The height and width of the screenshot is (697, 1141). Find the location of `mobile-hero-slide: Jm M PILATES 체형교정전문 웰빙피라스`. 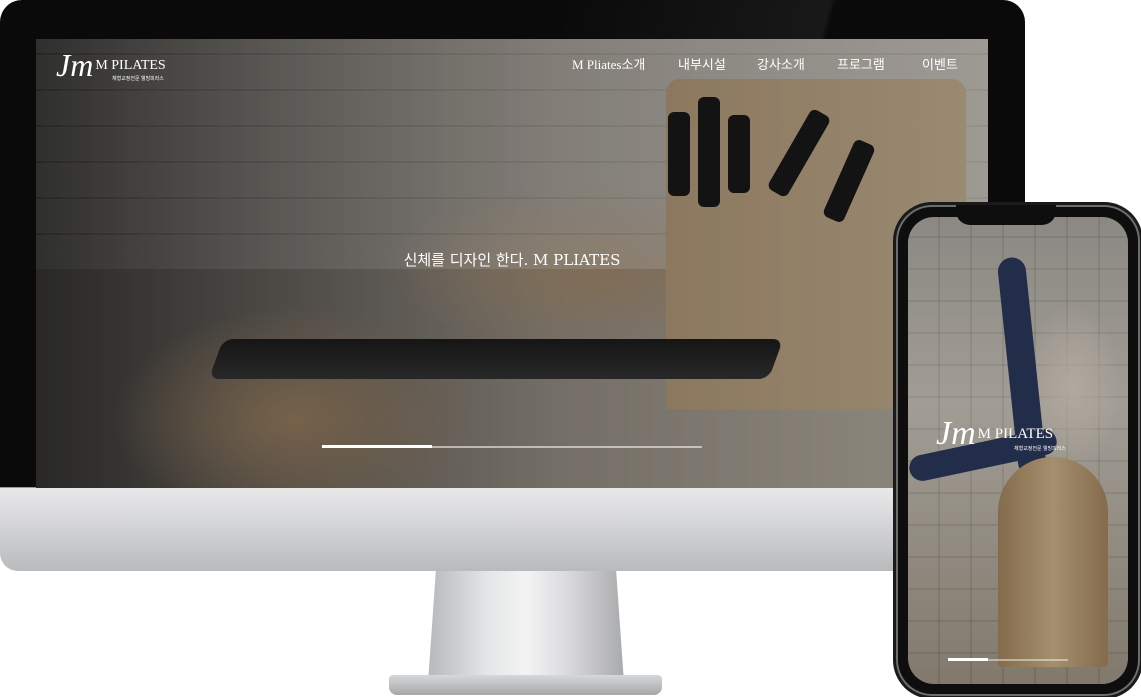

mobile-hero-slide: Jm M PILATES 체형교정전문 웰빙피라스 is located at coordinates (1018, 450).